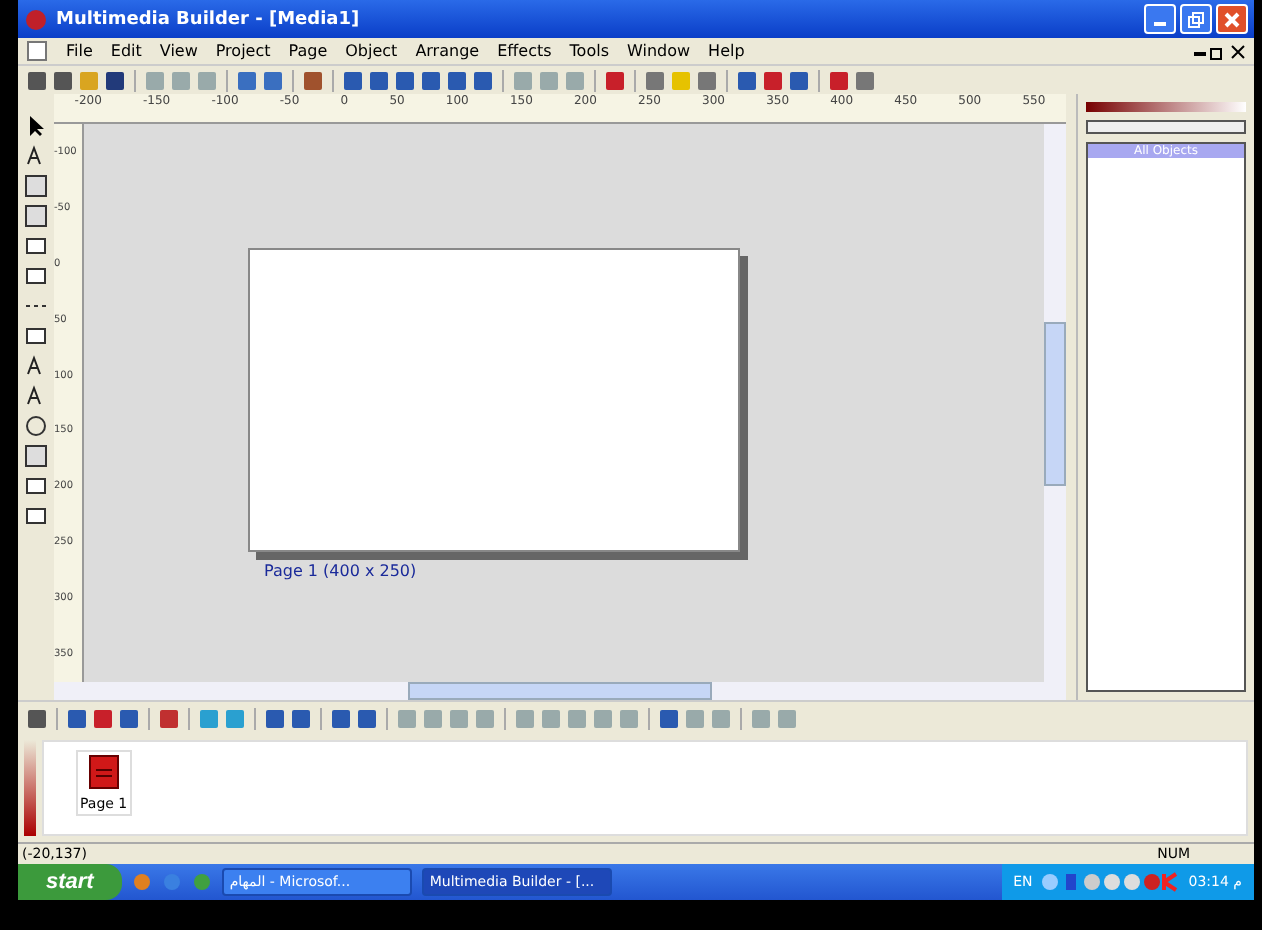 The width and height of the screenshot is (1262, 930). What do you see at coordinates (589, 51) in the screenshot?
I see `menu-item: Tools` at bounding box center [589, 51].